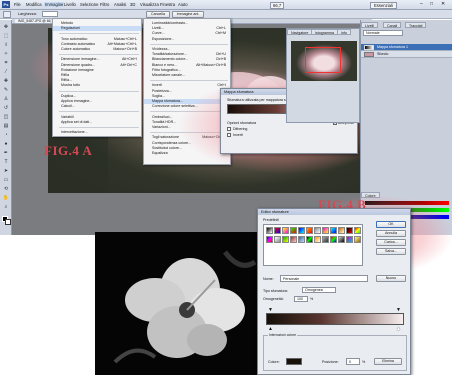  What do you see at coordinates (344, 32) in the screenshot?
I see `tab-info: Info` at bounding box center [344, 32].